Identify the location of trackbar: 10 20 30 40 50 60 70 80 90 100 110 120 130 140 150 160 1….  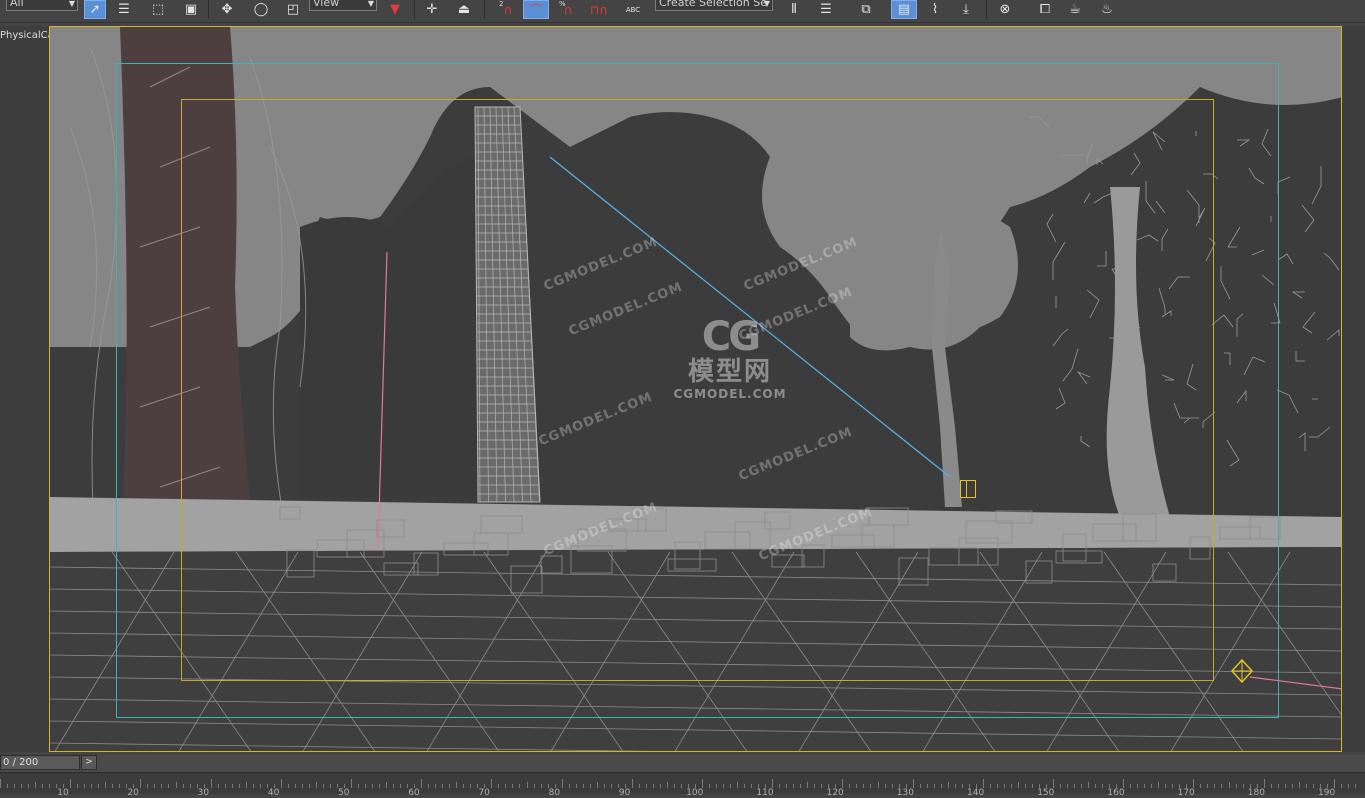
(682, 785).